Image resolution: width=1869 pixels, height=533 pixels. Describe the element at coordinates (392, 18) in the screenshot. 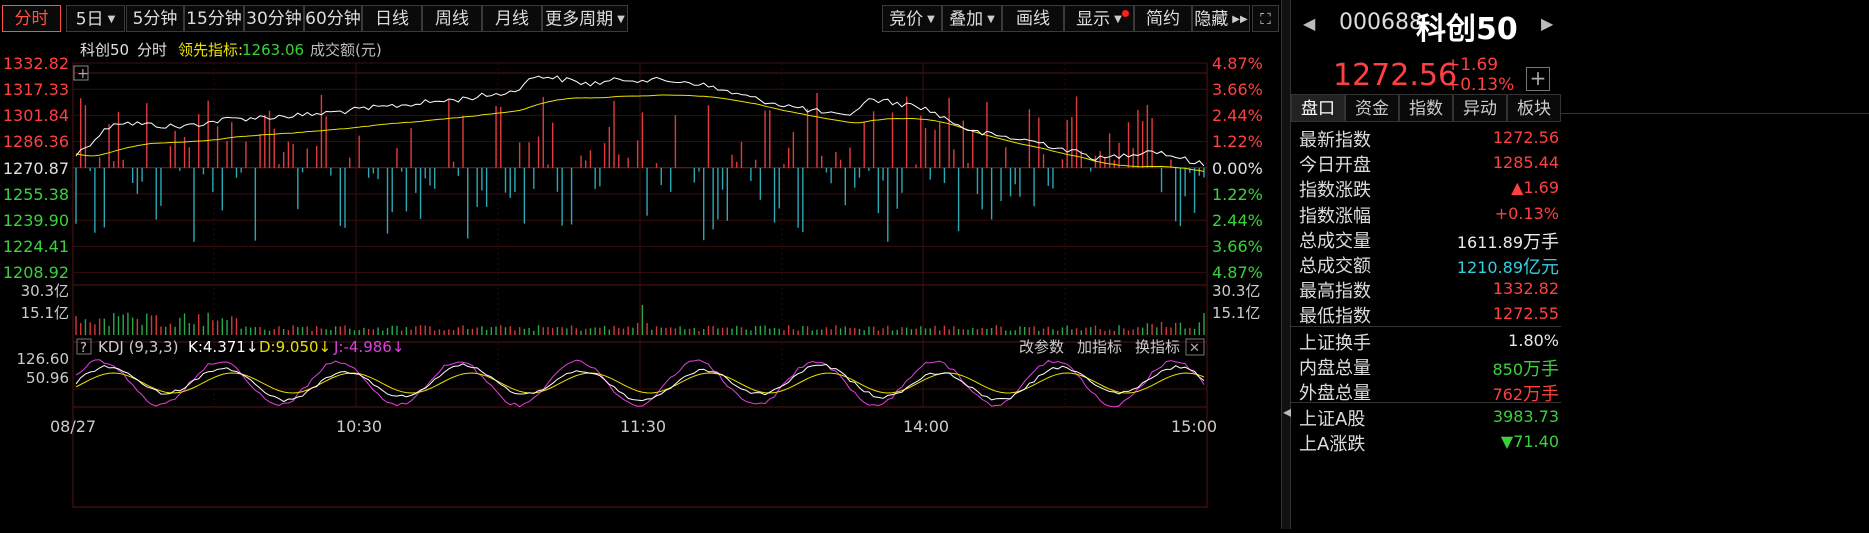

I see `tab-daily: 日线` at that location.